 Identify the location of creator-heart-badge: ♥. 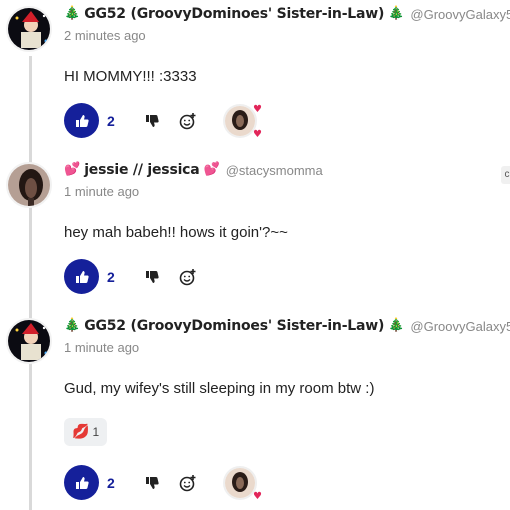
(242, 483).